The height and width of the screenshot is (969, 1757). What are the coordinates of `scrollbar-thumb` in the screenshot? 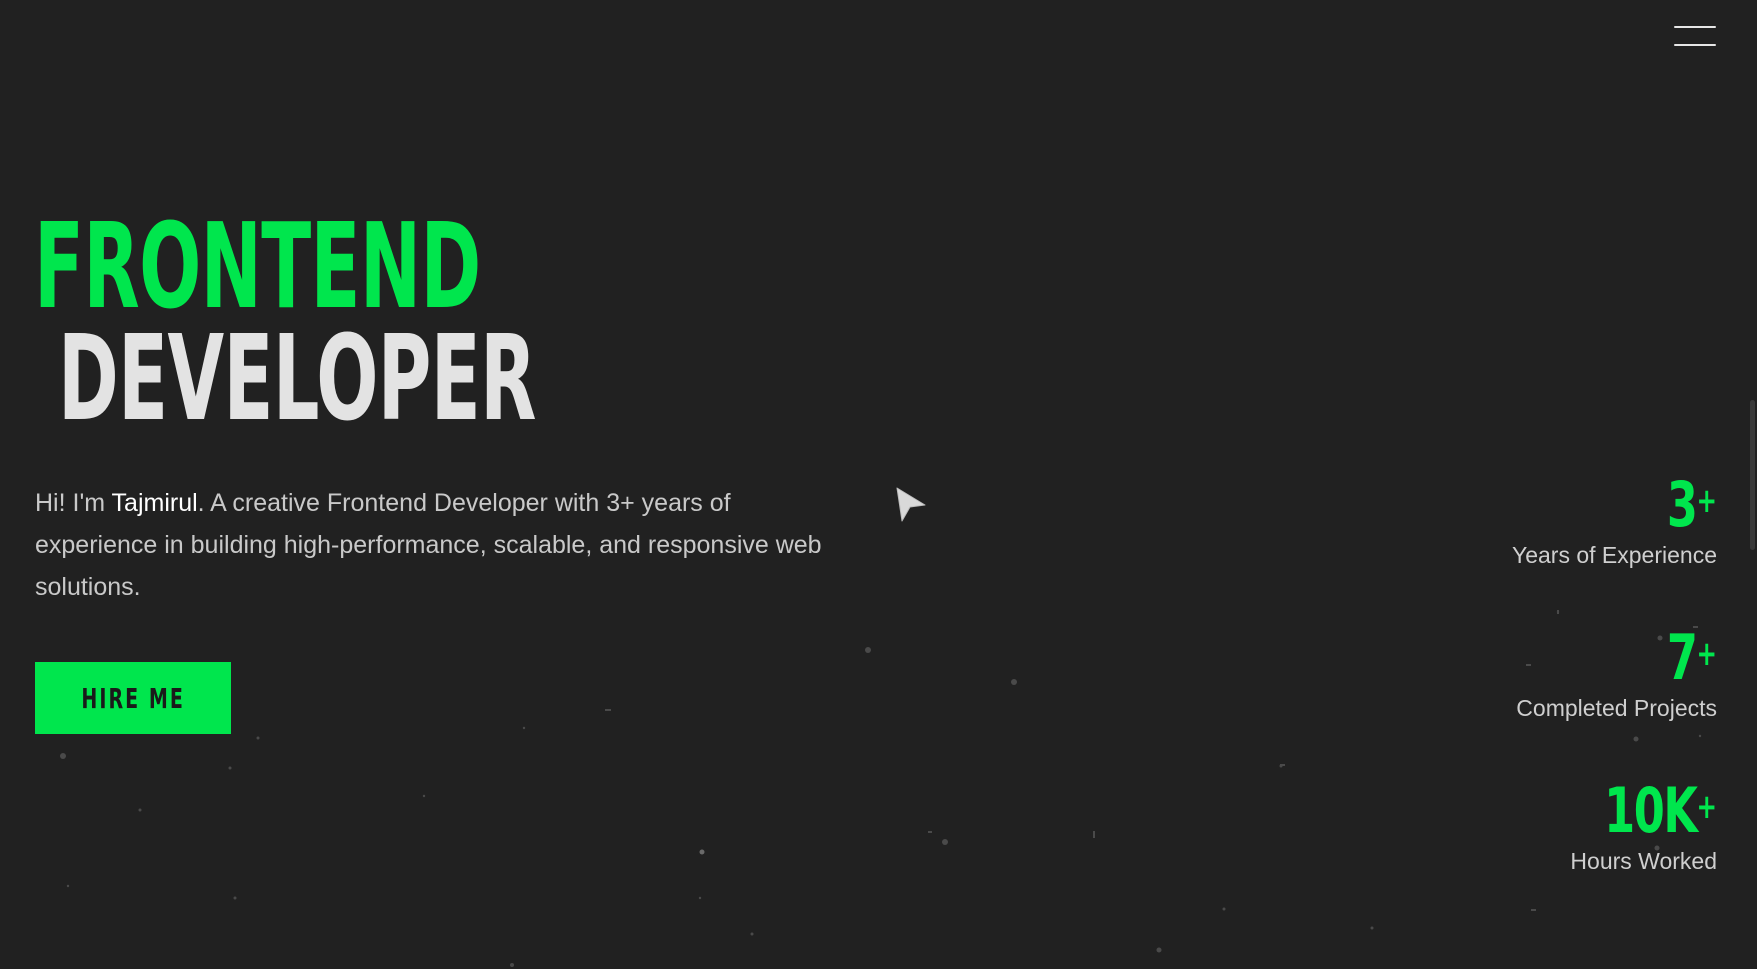 It's located at (1752, 475).